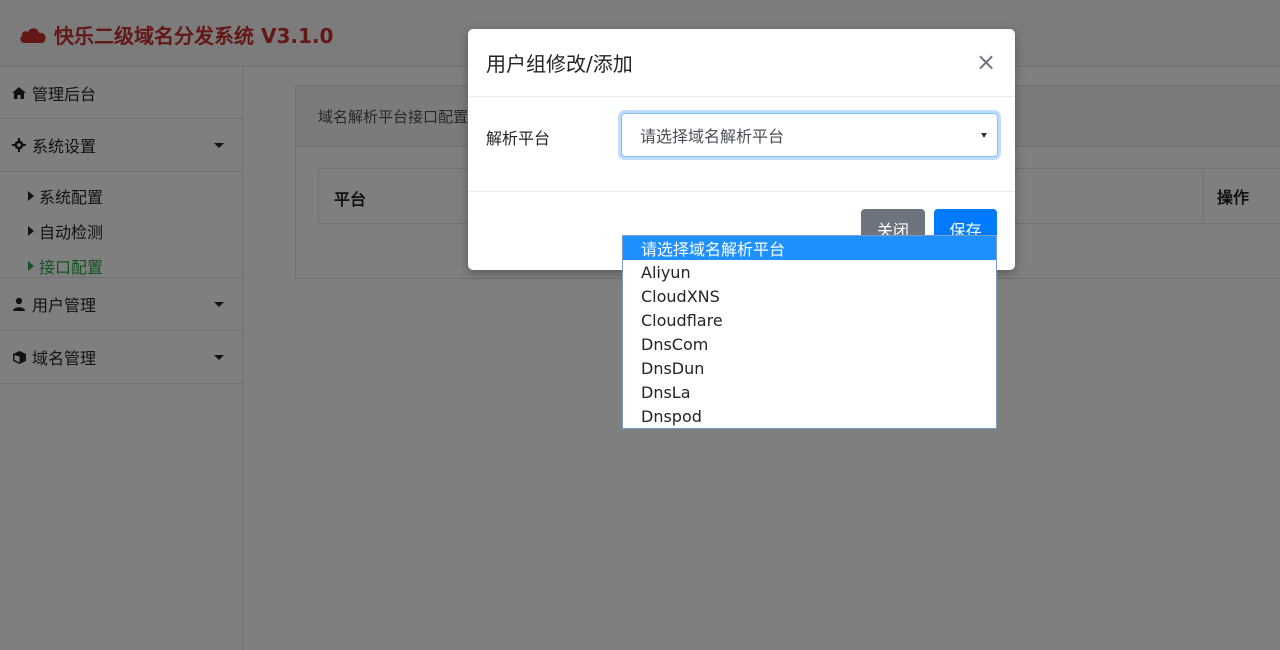  Describe the element at coordinates (559, 64) in the screenshot. I see `modal-title: 用户组修改/添加` at that location.